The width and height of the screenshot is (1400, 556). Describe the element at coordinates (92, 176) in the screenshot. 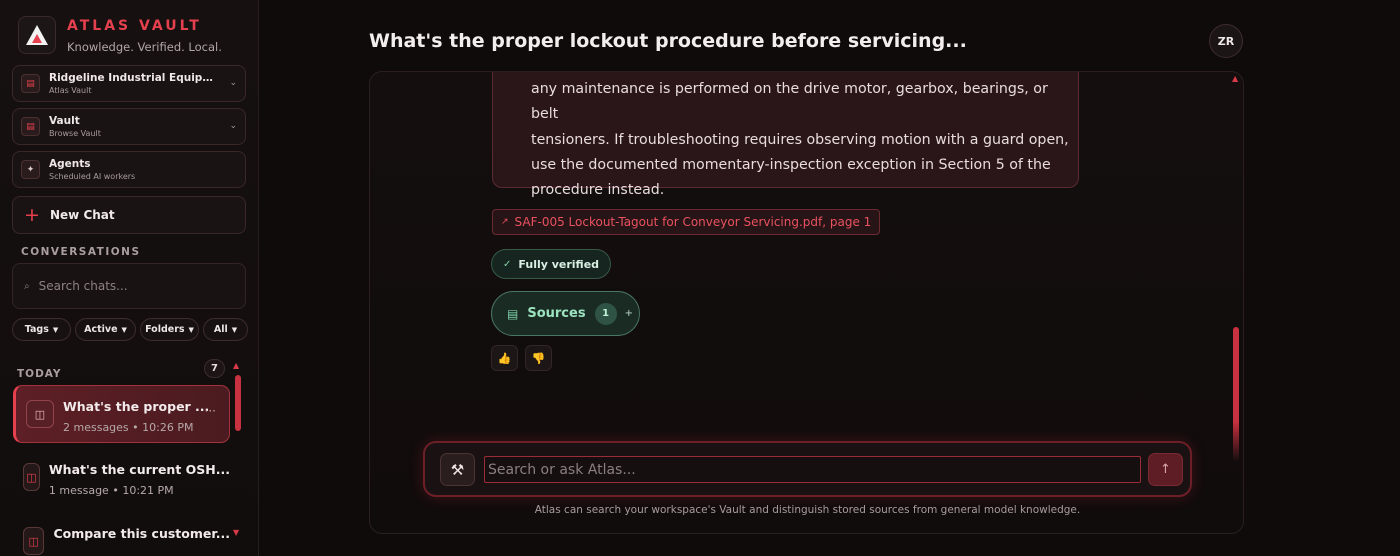

I see `agents-subtitle: Scheduled AI workers` at that location.